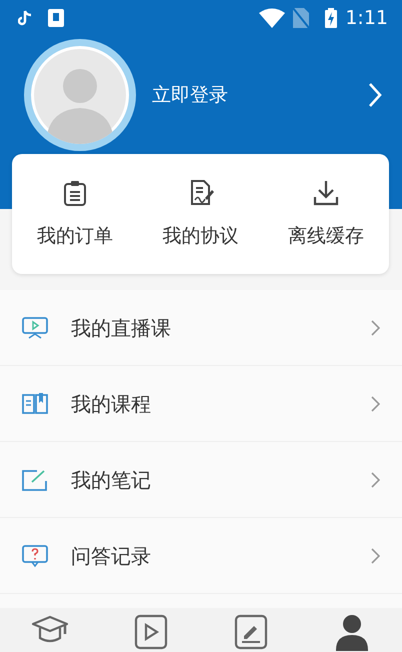 The height and width of the screenshot is (652, 402). Describe the element at coordinates (75, 193) in the screenshot. I see `clipboard-icon` at that location.